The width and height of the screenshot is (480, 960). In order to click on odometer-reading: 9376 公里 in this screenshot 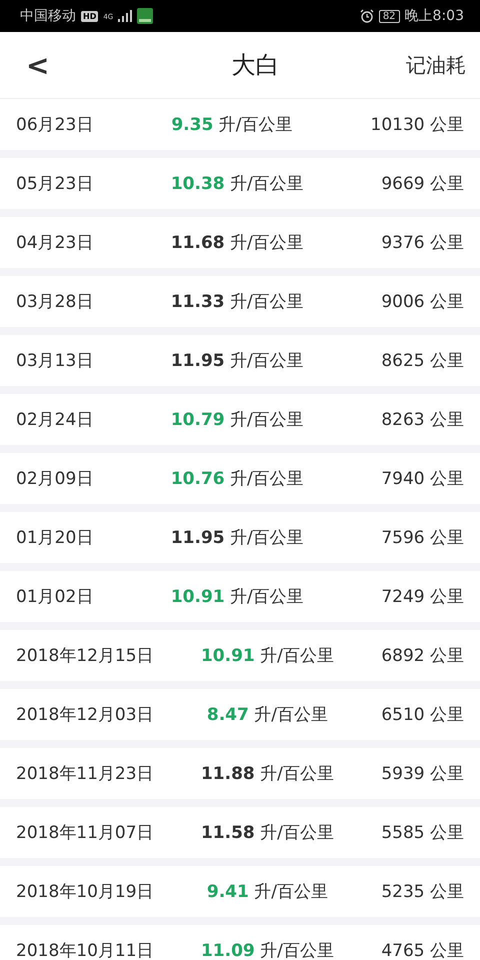, I will do `click(422, 243)`.